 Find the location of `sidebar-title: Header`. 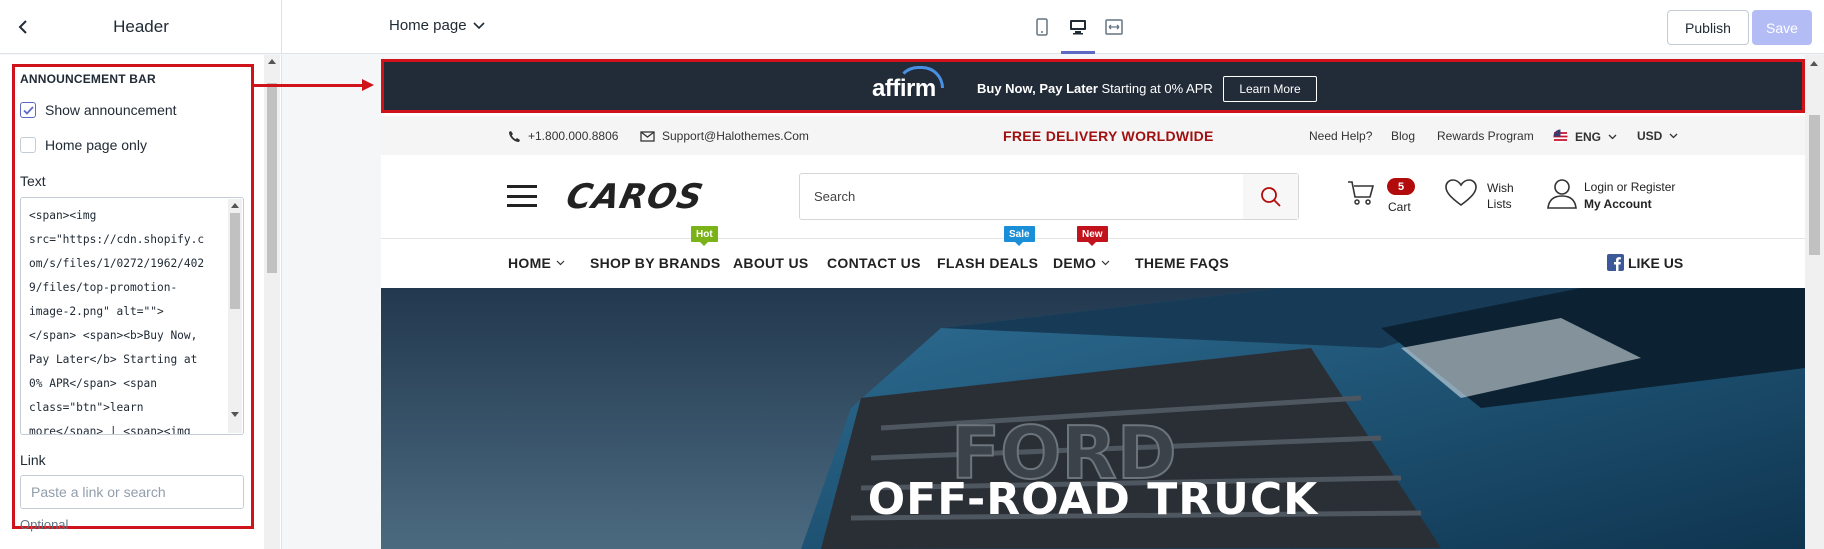

sidebar-title: Header is located at coordinates (141, 26).